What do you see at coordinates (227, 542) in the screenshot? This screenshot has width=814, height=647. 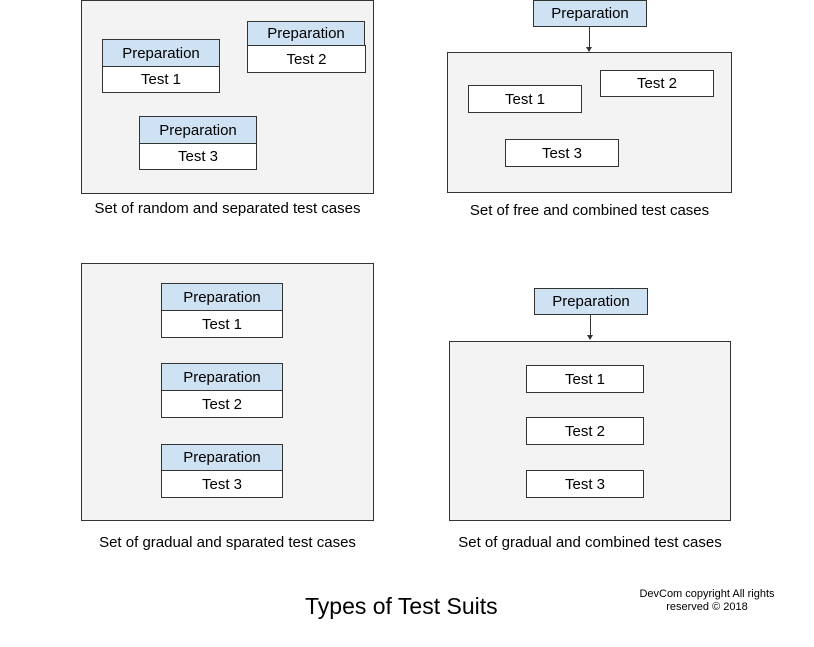 I see `caption-gradual-separated: Set of gradual and sparated test cases` at bounding box center [227, 542].